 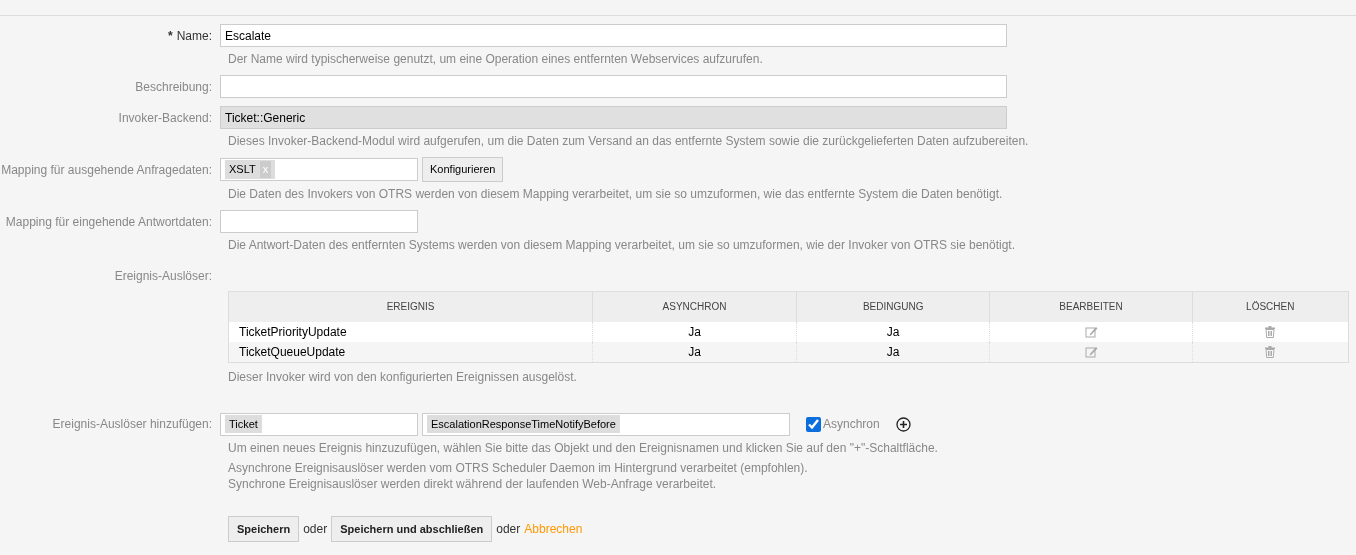 What do you see at coordinates (1270, 306) in the screenshot?
I see `column-header: LÖSCHEN` at bounding box center [1270, 306].